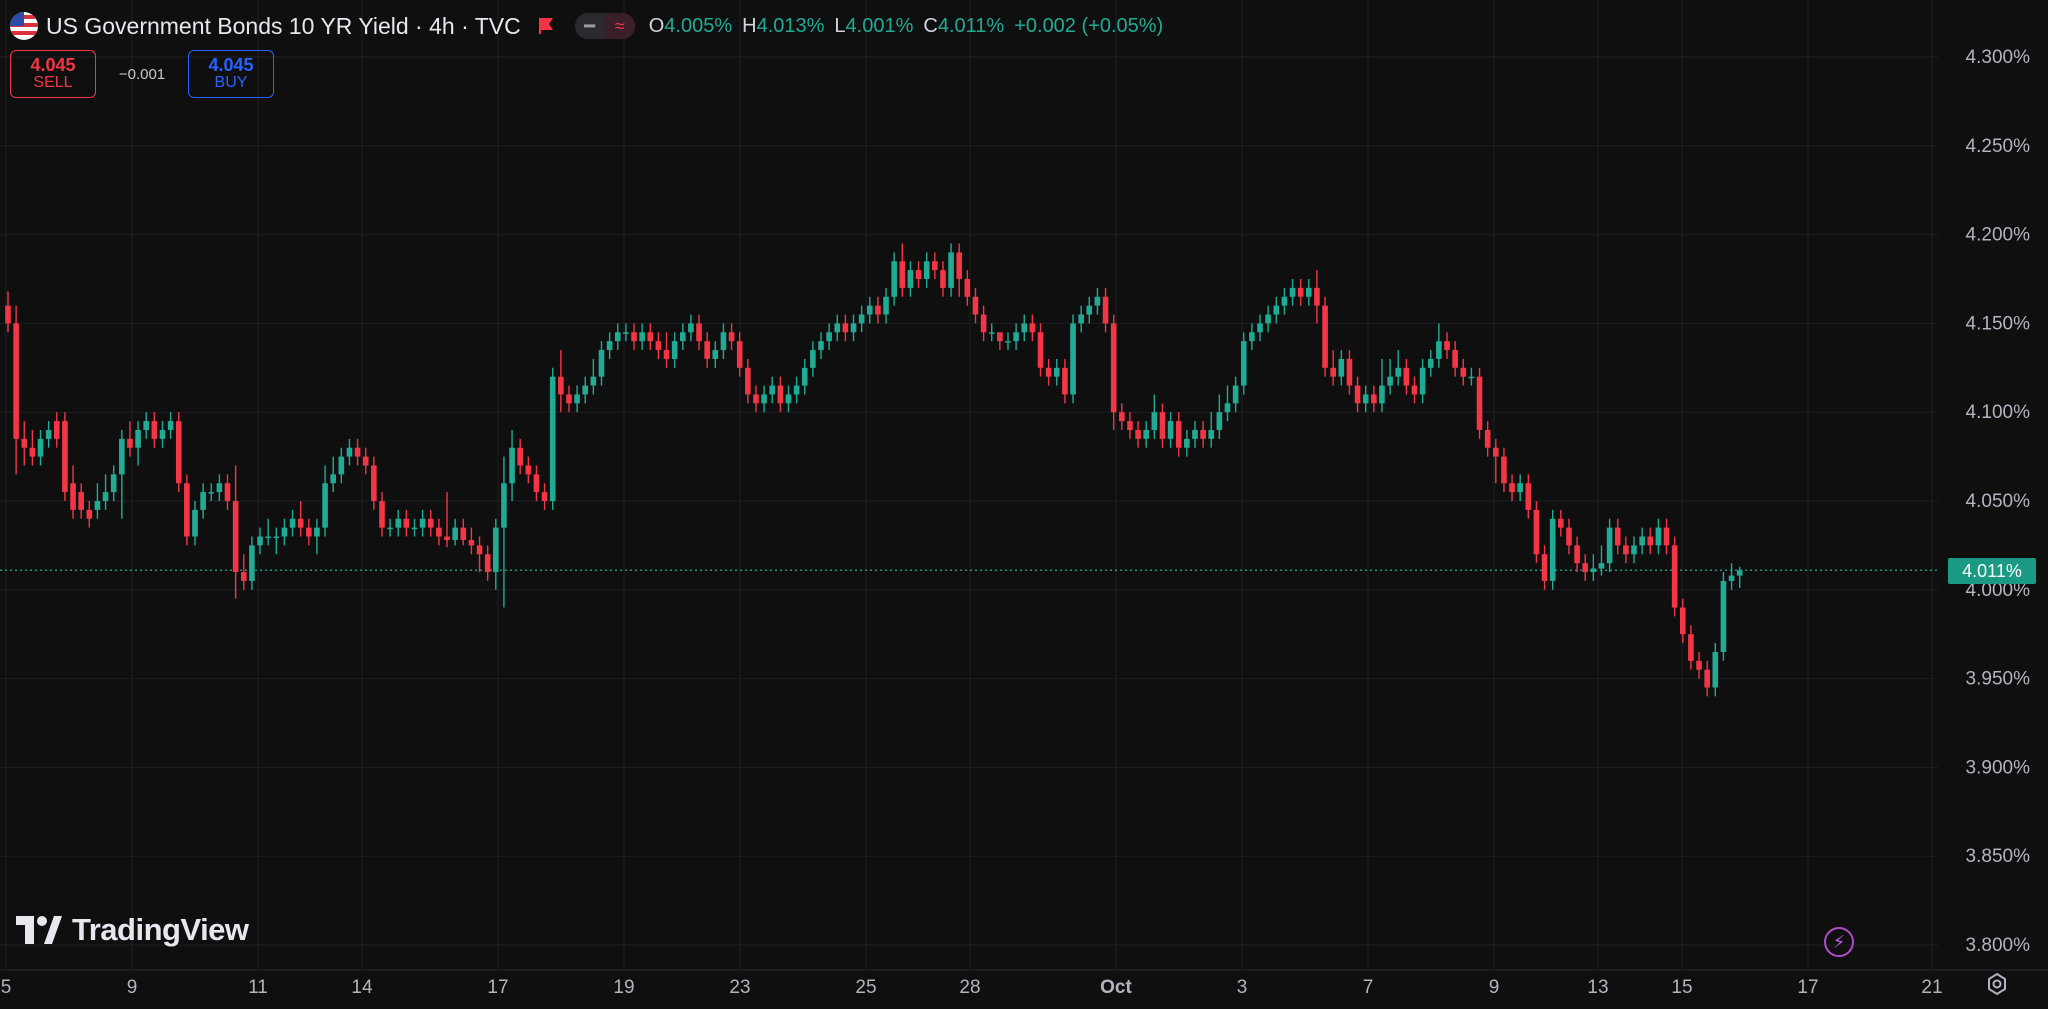 This screenshot has width=2048, height=1009. Describe the element at coordinates (1998, 235) in the screenshot. I see `price-tick-label: 4.200%` at that location.